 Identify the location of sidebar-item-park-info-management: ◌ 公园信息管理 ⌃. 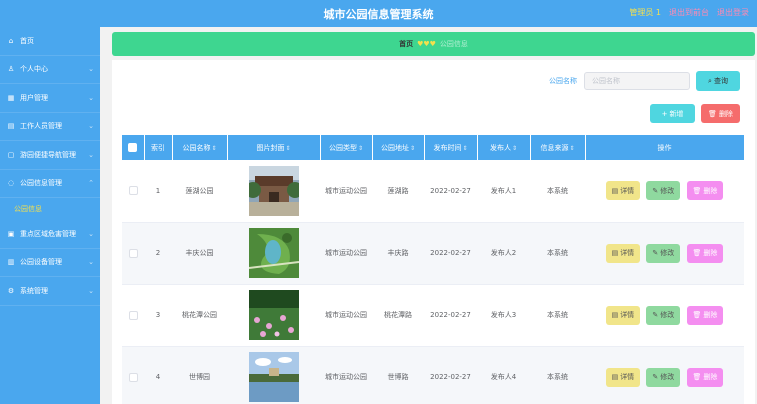
(50, 184).